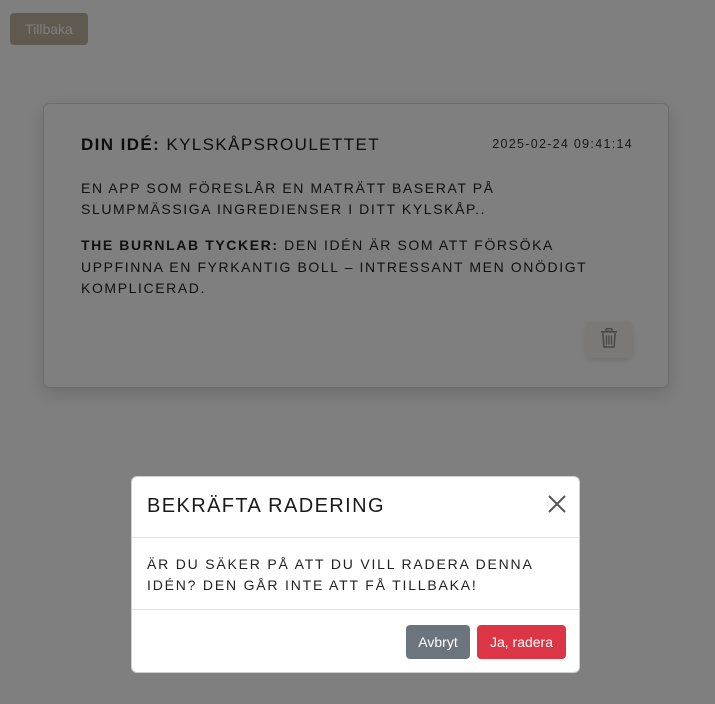 This screenshot has height=704, width=715. I want to click on modal-title: Bekräfta radering, so click(266, 506).